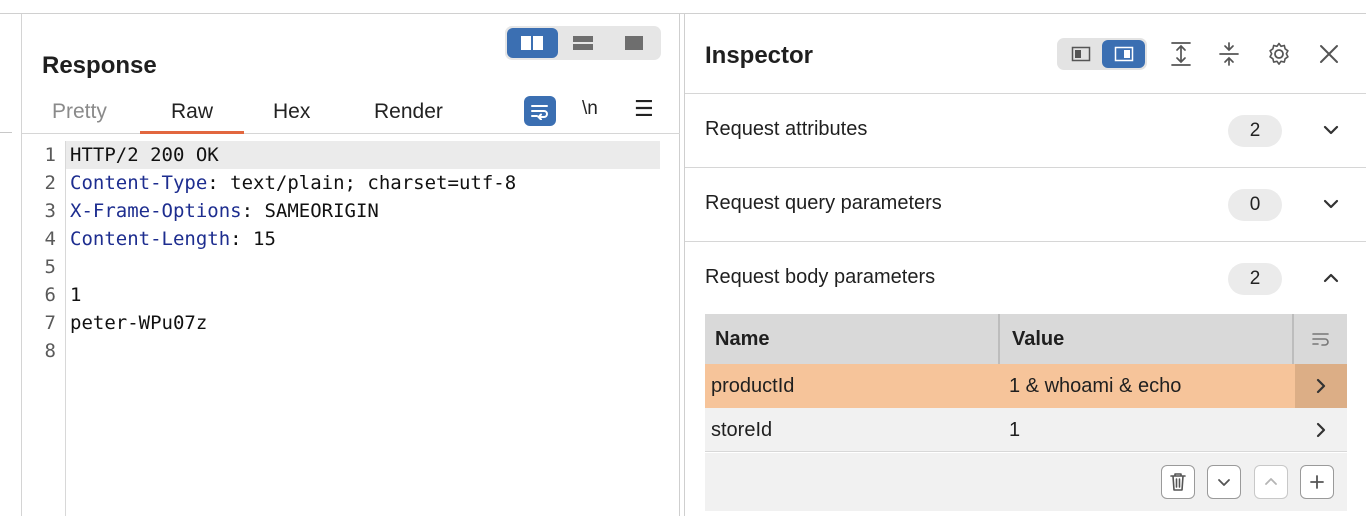  What do you see at coordinates (76, 295) in the screenshot?
I see `line-text: 1` at bounding box center [76, 295].